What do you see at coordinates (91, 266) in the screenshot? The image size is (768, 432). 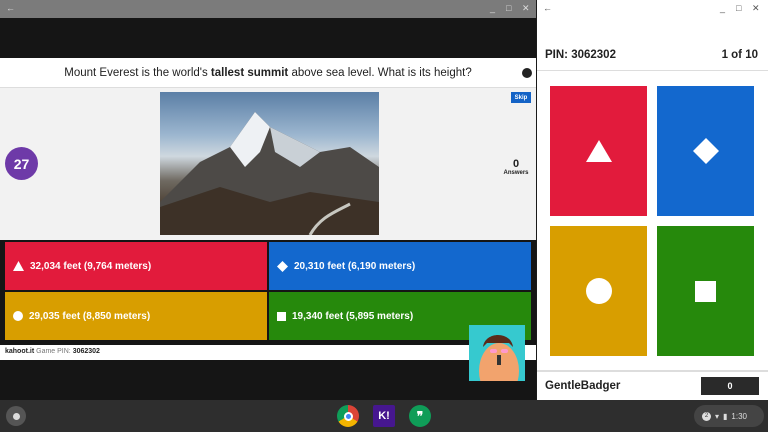 I see `answer-text: 32,034 feet (9,764 meters)` at bounding box center [91, 266].